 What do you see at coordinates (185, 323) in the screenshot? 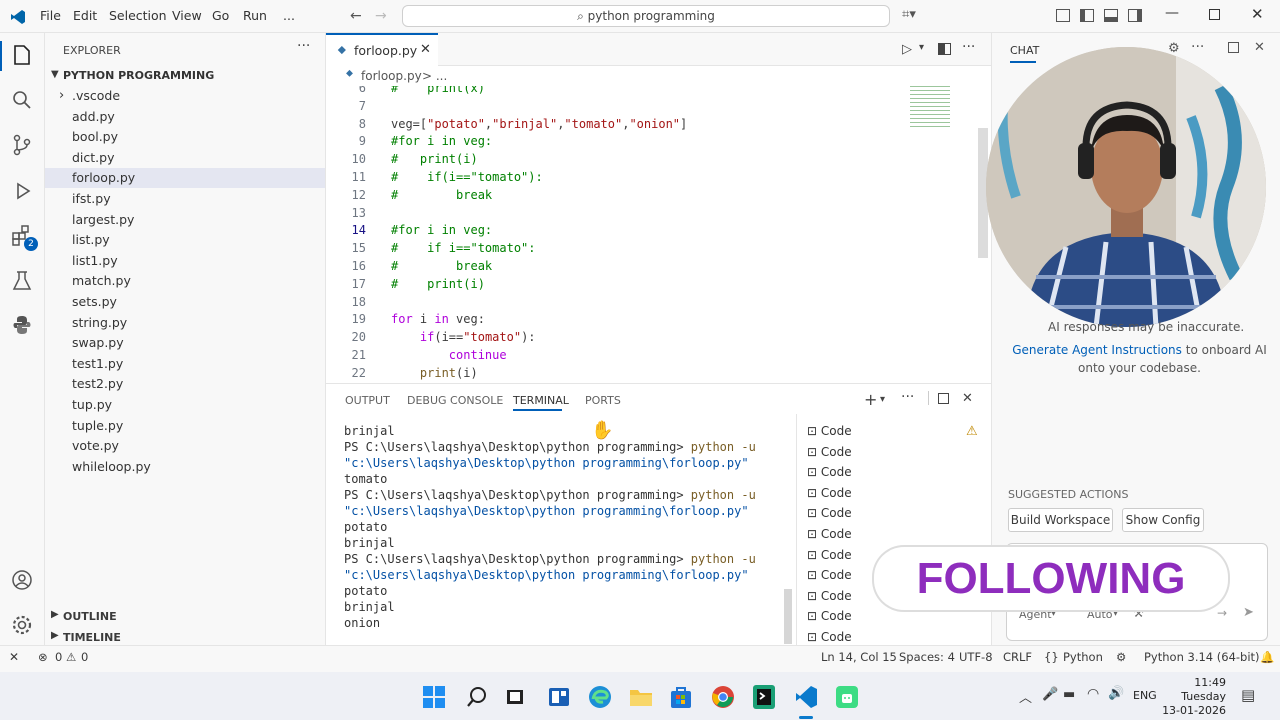
I see `file-item: string.py` at bounding box center [185, 323].